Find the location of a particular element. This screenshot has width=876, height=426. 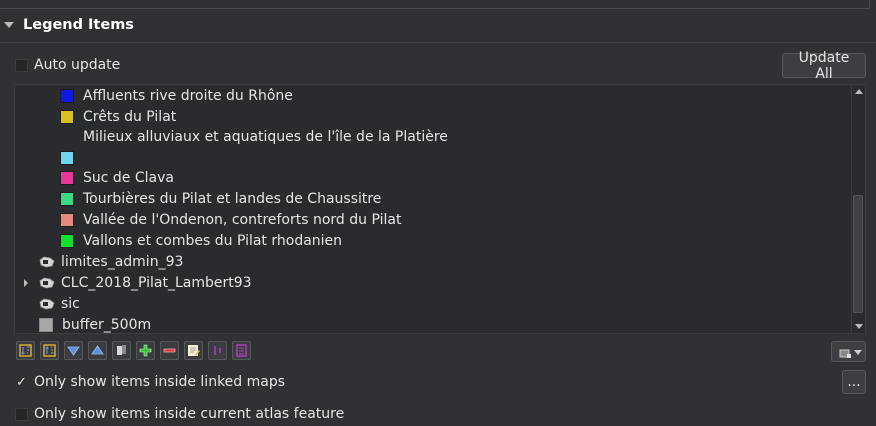

remove-item-button is located at coordinates (169, 350).